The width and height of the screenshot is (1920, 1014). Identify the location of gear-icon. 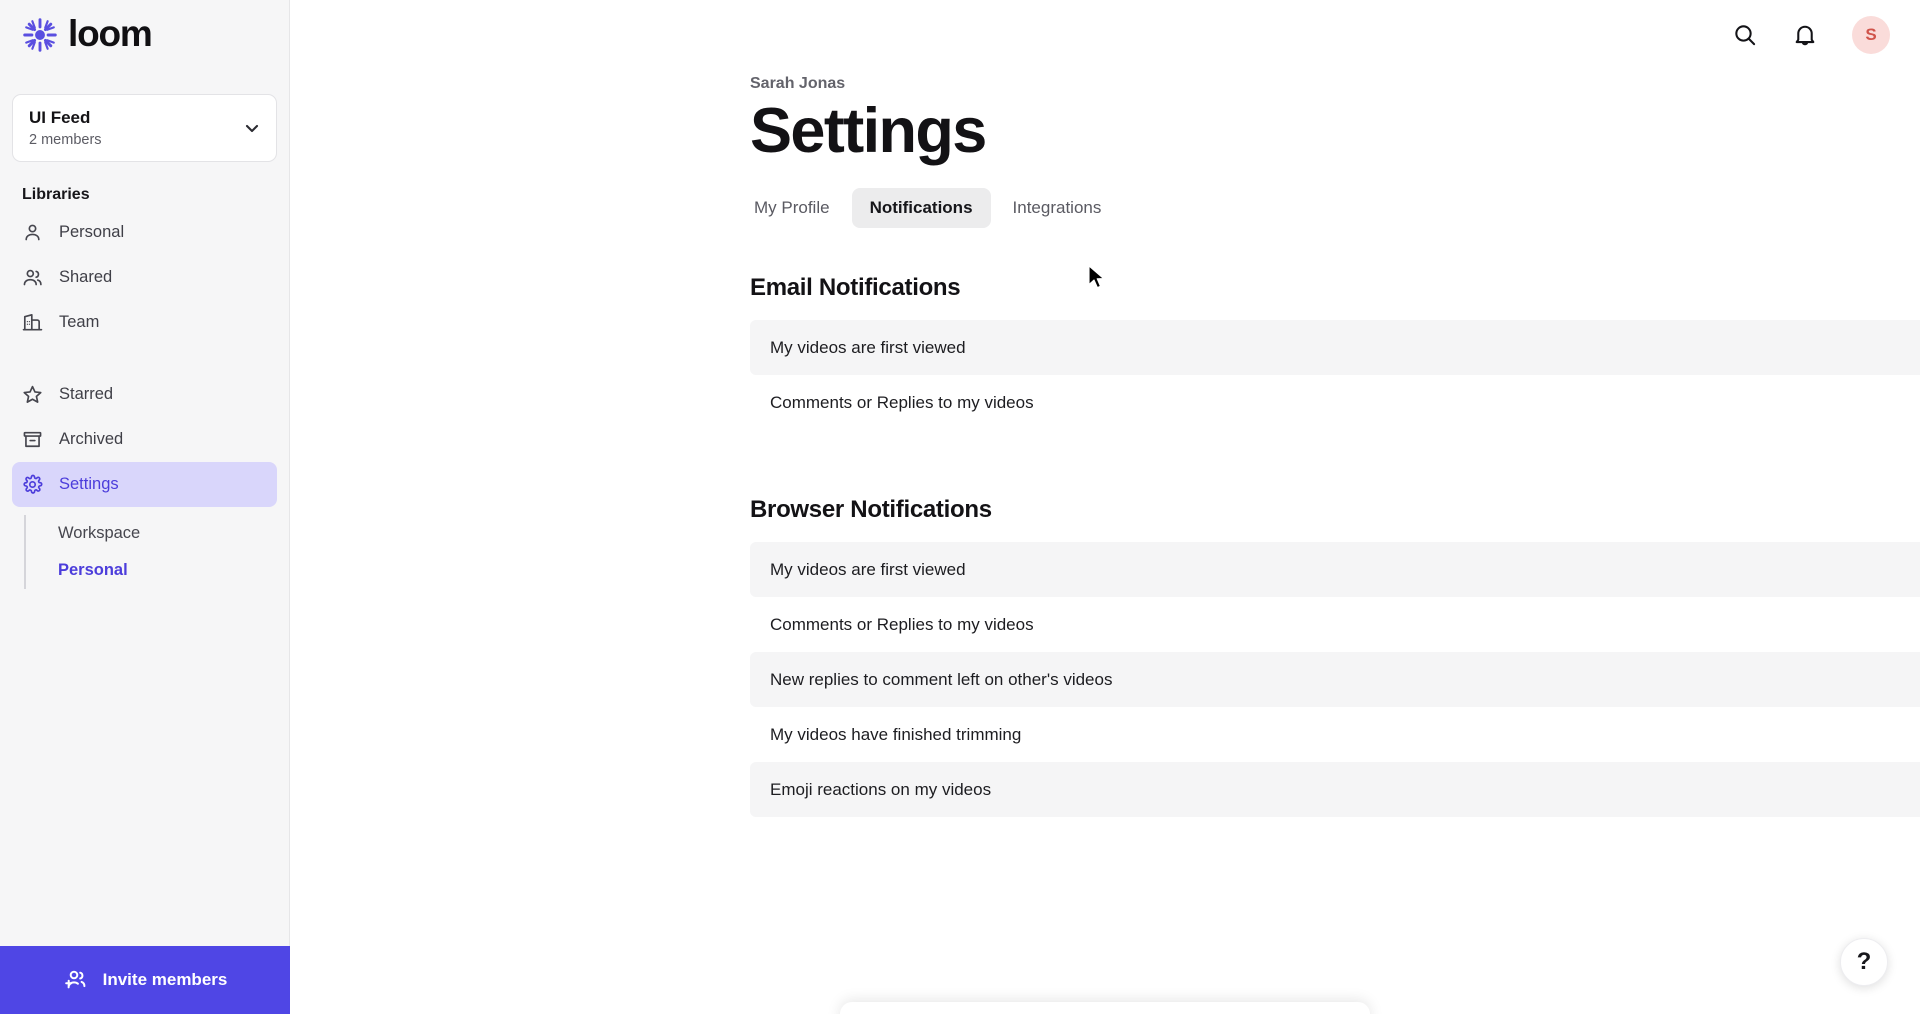
(32, 484).